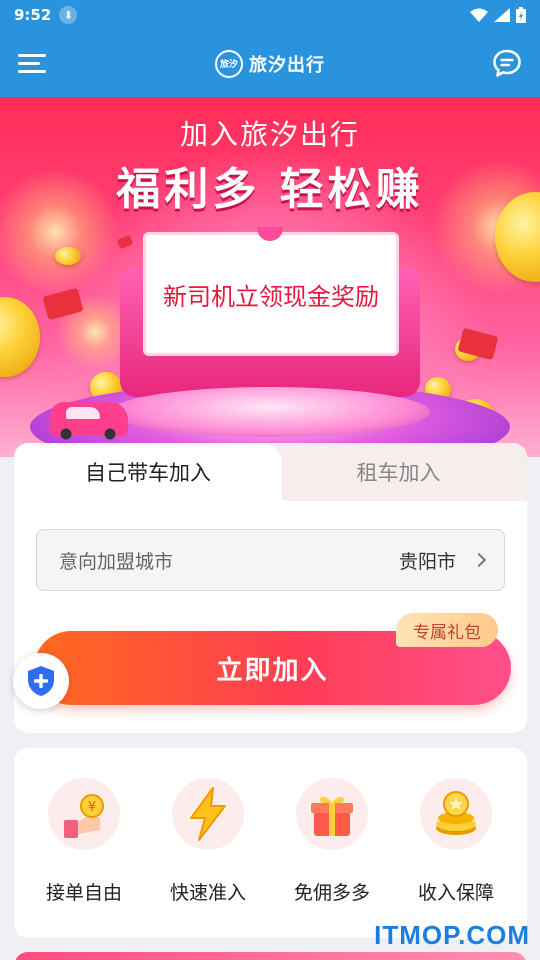  I want to click on brand: 旅汐 旅汐出行, so click(270, 63).